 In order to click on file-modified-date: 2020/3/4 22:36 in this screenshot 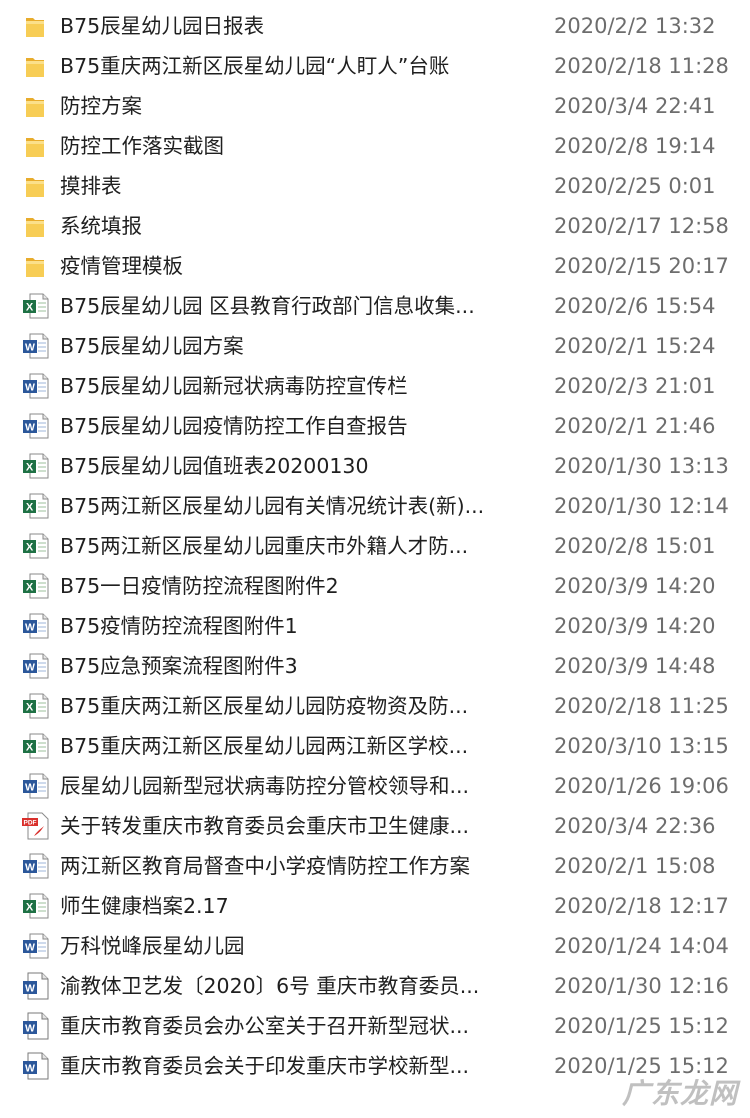, I will do `click(635, 826)`.